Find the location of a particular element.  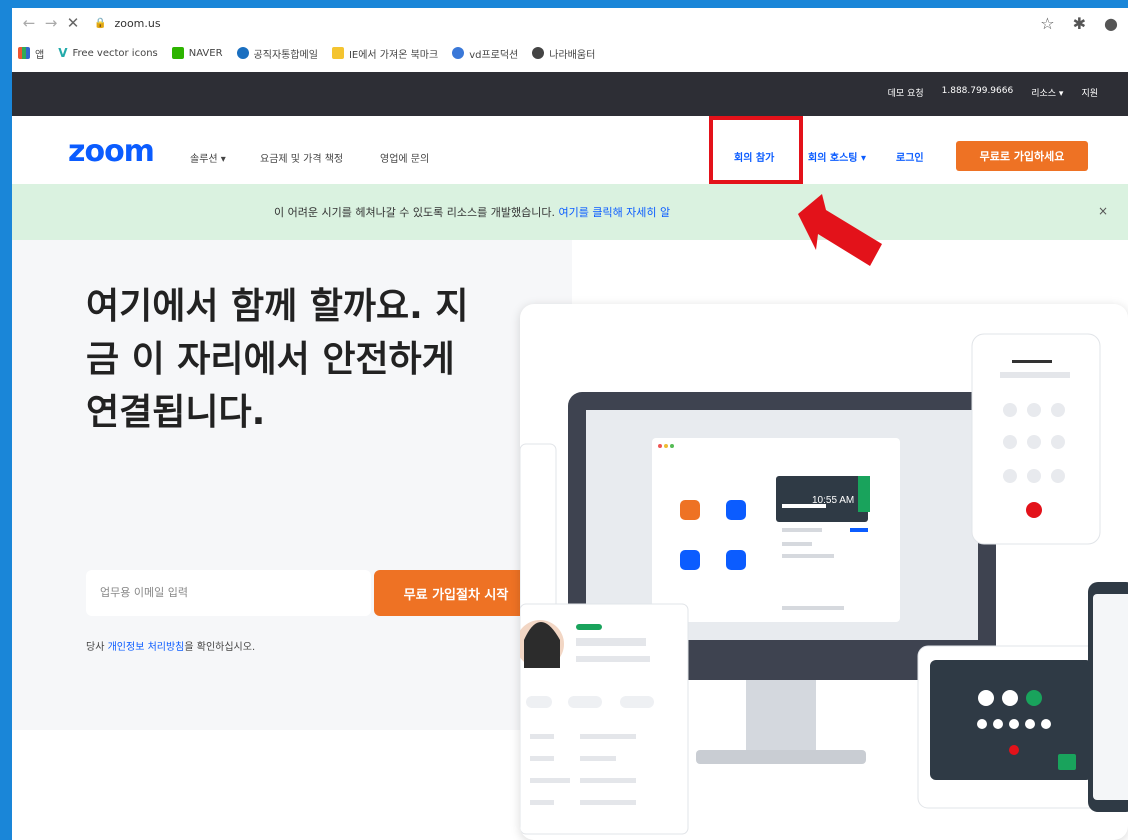

support-link: 지원 is located at coordinates (1089, 92).